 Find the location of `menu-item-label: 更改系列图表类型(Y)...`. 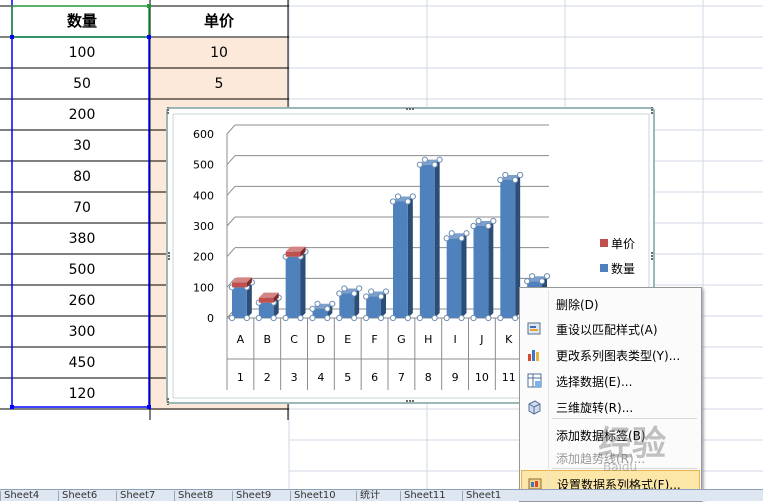

menu-item-label: 更改系列图表类型(Y)... is located at coordinates (618, 356).